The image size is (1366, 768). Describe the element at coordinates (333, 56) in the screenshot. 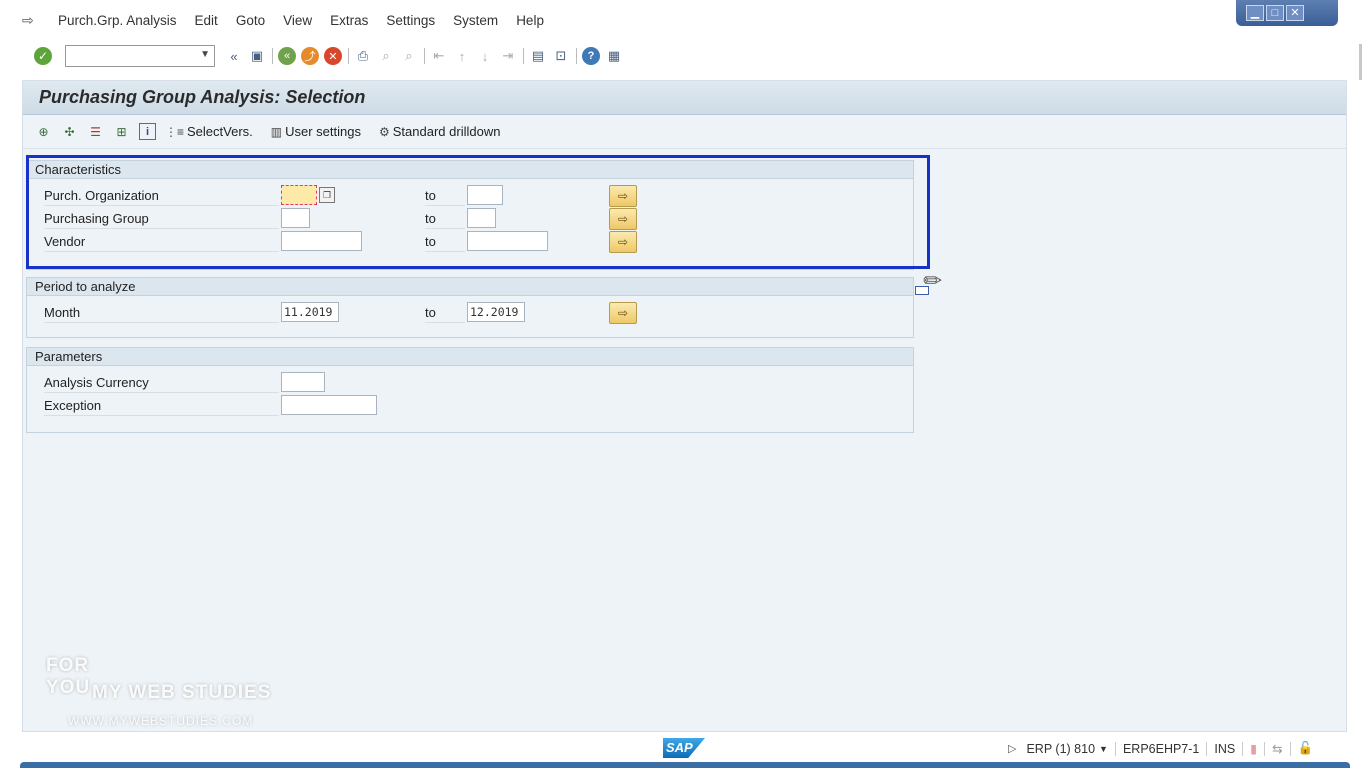

I see `cancel-icon: ✕` at that location.